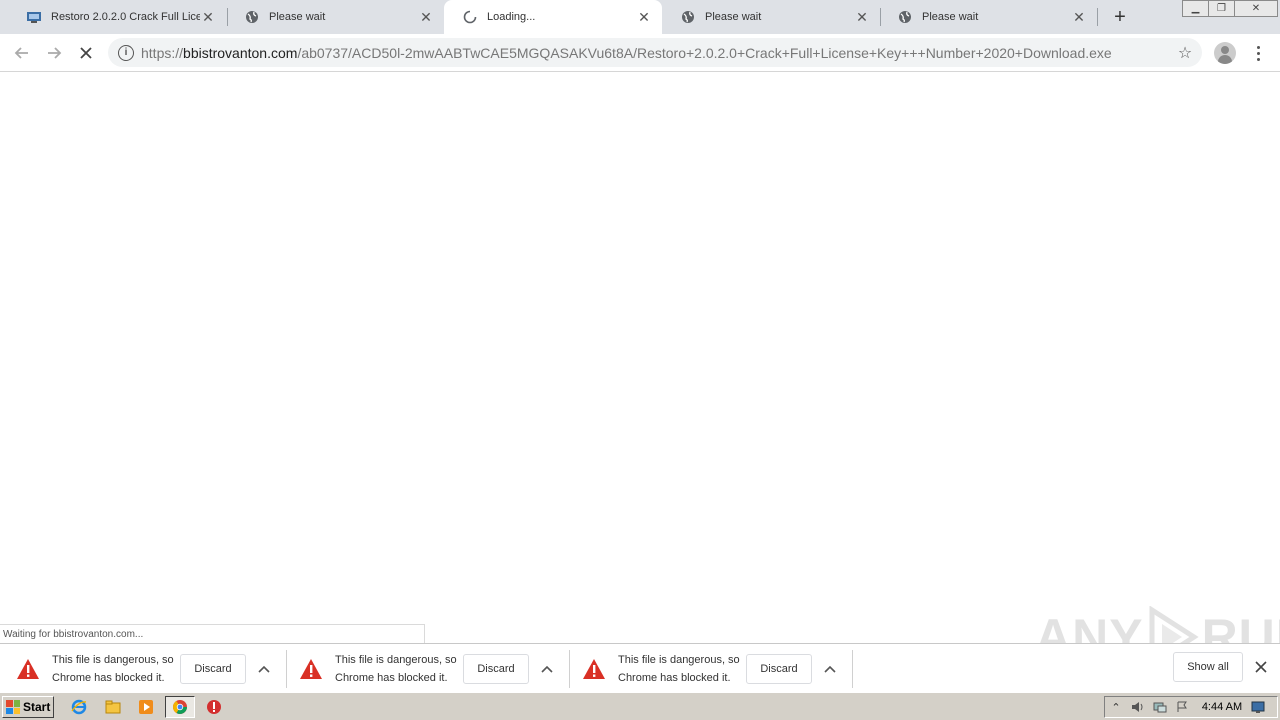 This screenshot has width=1280, height=720. I want to click on new-tab-button: +, so click(1120, 17).